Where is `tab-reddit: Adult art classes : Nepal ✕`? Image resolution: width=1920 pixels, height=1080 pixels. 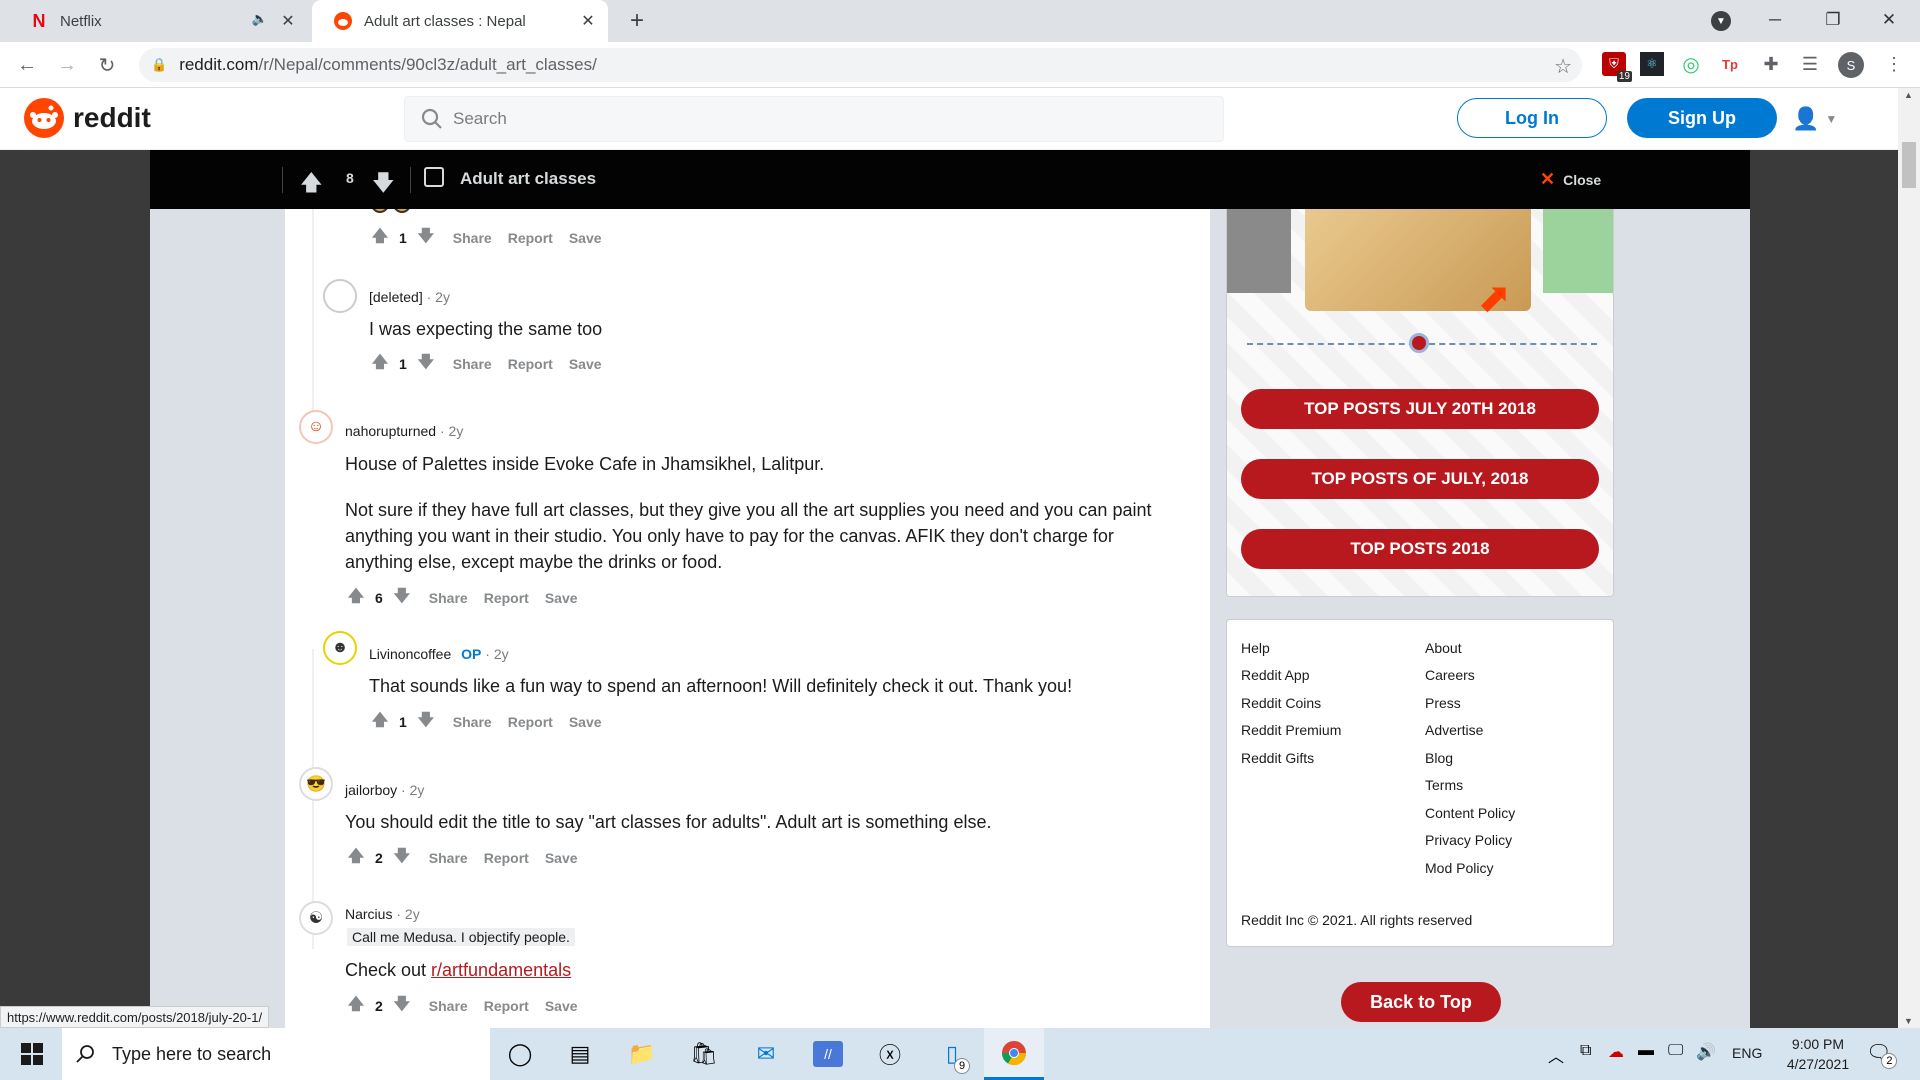
tab-reddit: Adult art classes : Nepal ✕ is located at coordinates (460, 21).